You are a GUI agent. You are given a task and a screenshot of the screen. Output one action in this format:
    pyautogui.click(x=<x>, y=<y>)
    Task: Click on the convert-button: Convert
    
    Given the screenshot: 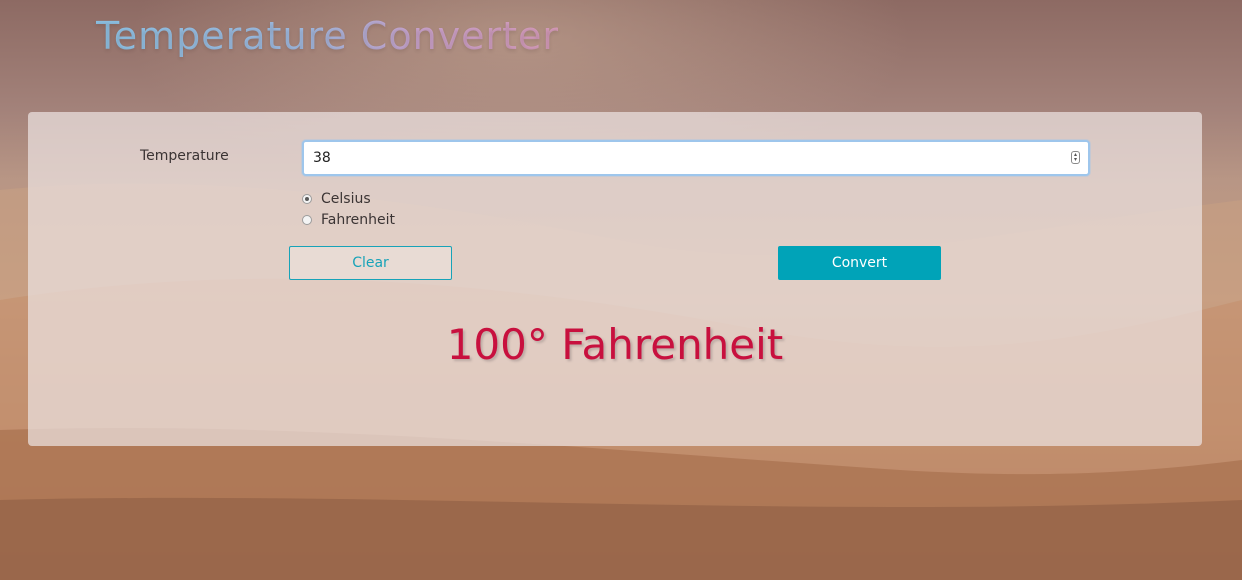 What is the action you would take?
    pyautogui.click(x=859, y=263)
    